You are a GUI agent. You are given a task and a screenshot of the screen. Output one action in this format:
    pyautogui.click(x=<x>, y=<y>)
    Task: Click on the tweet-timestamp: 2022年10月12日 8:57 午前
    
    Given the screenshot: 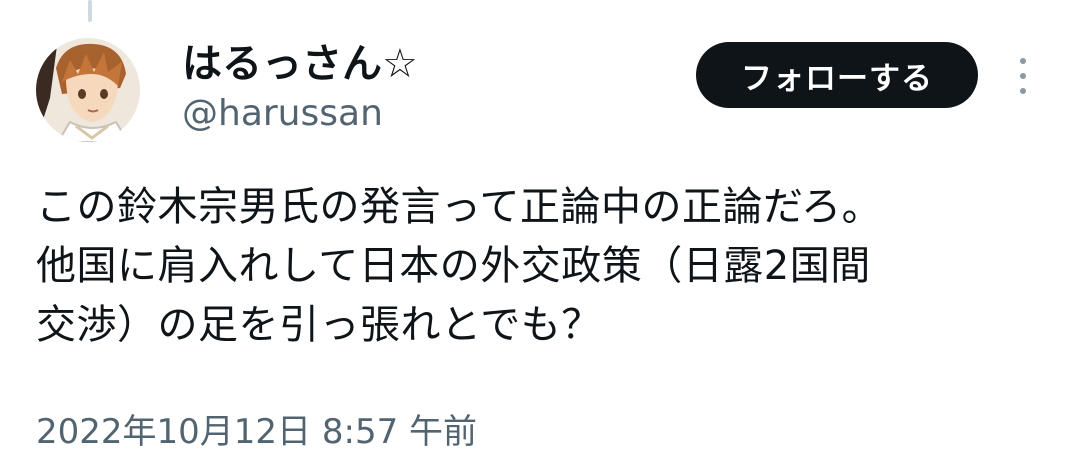 What is the action you would take?
    pyautogui.click(x=256, y=432)
    